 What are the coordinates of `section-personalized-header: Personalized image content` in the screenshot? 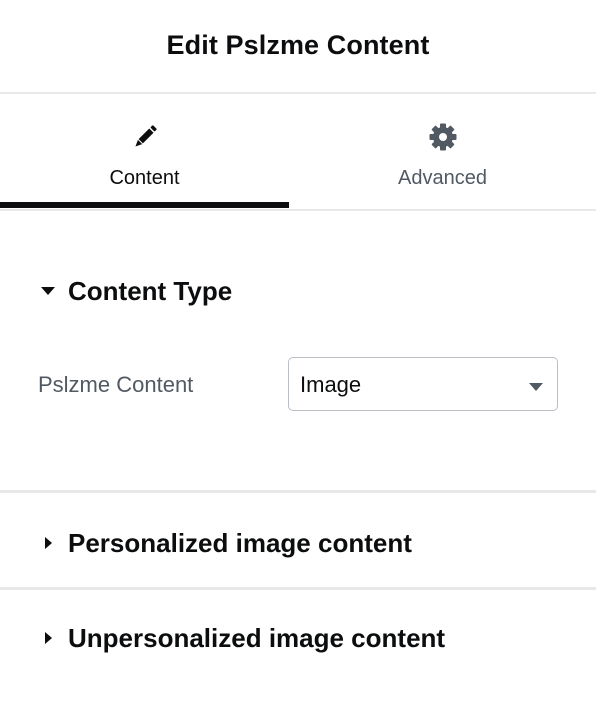 It's located at (298, 543).